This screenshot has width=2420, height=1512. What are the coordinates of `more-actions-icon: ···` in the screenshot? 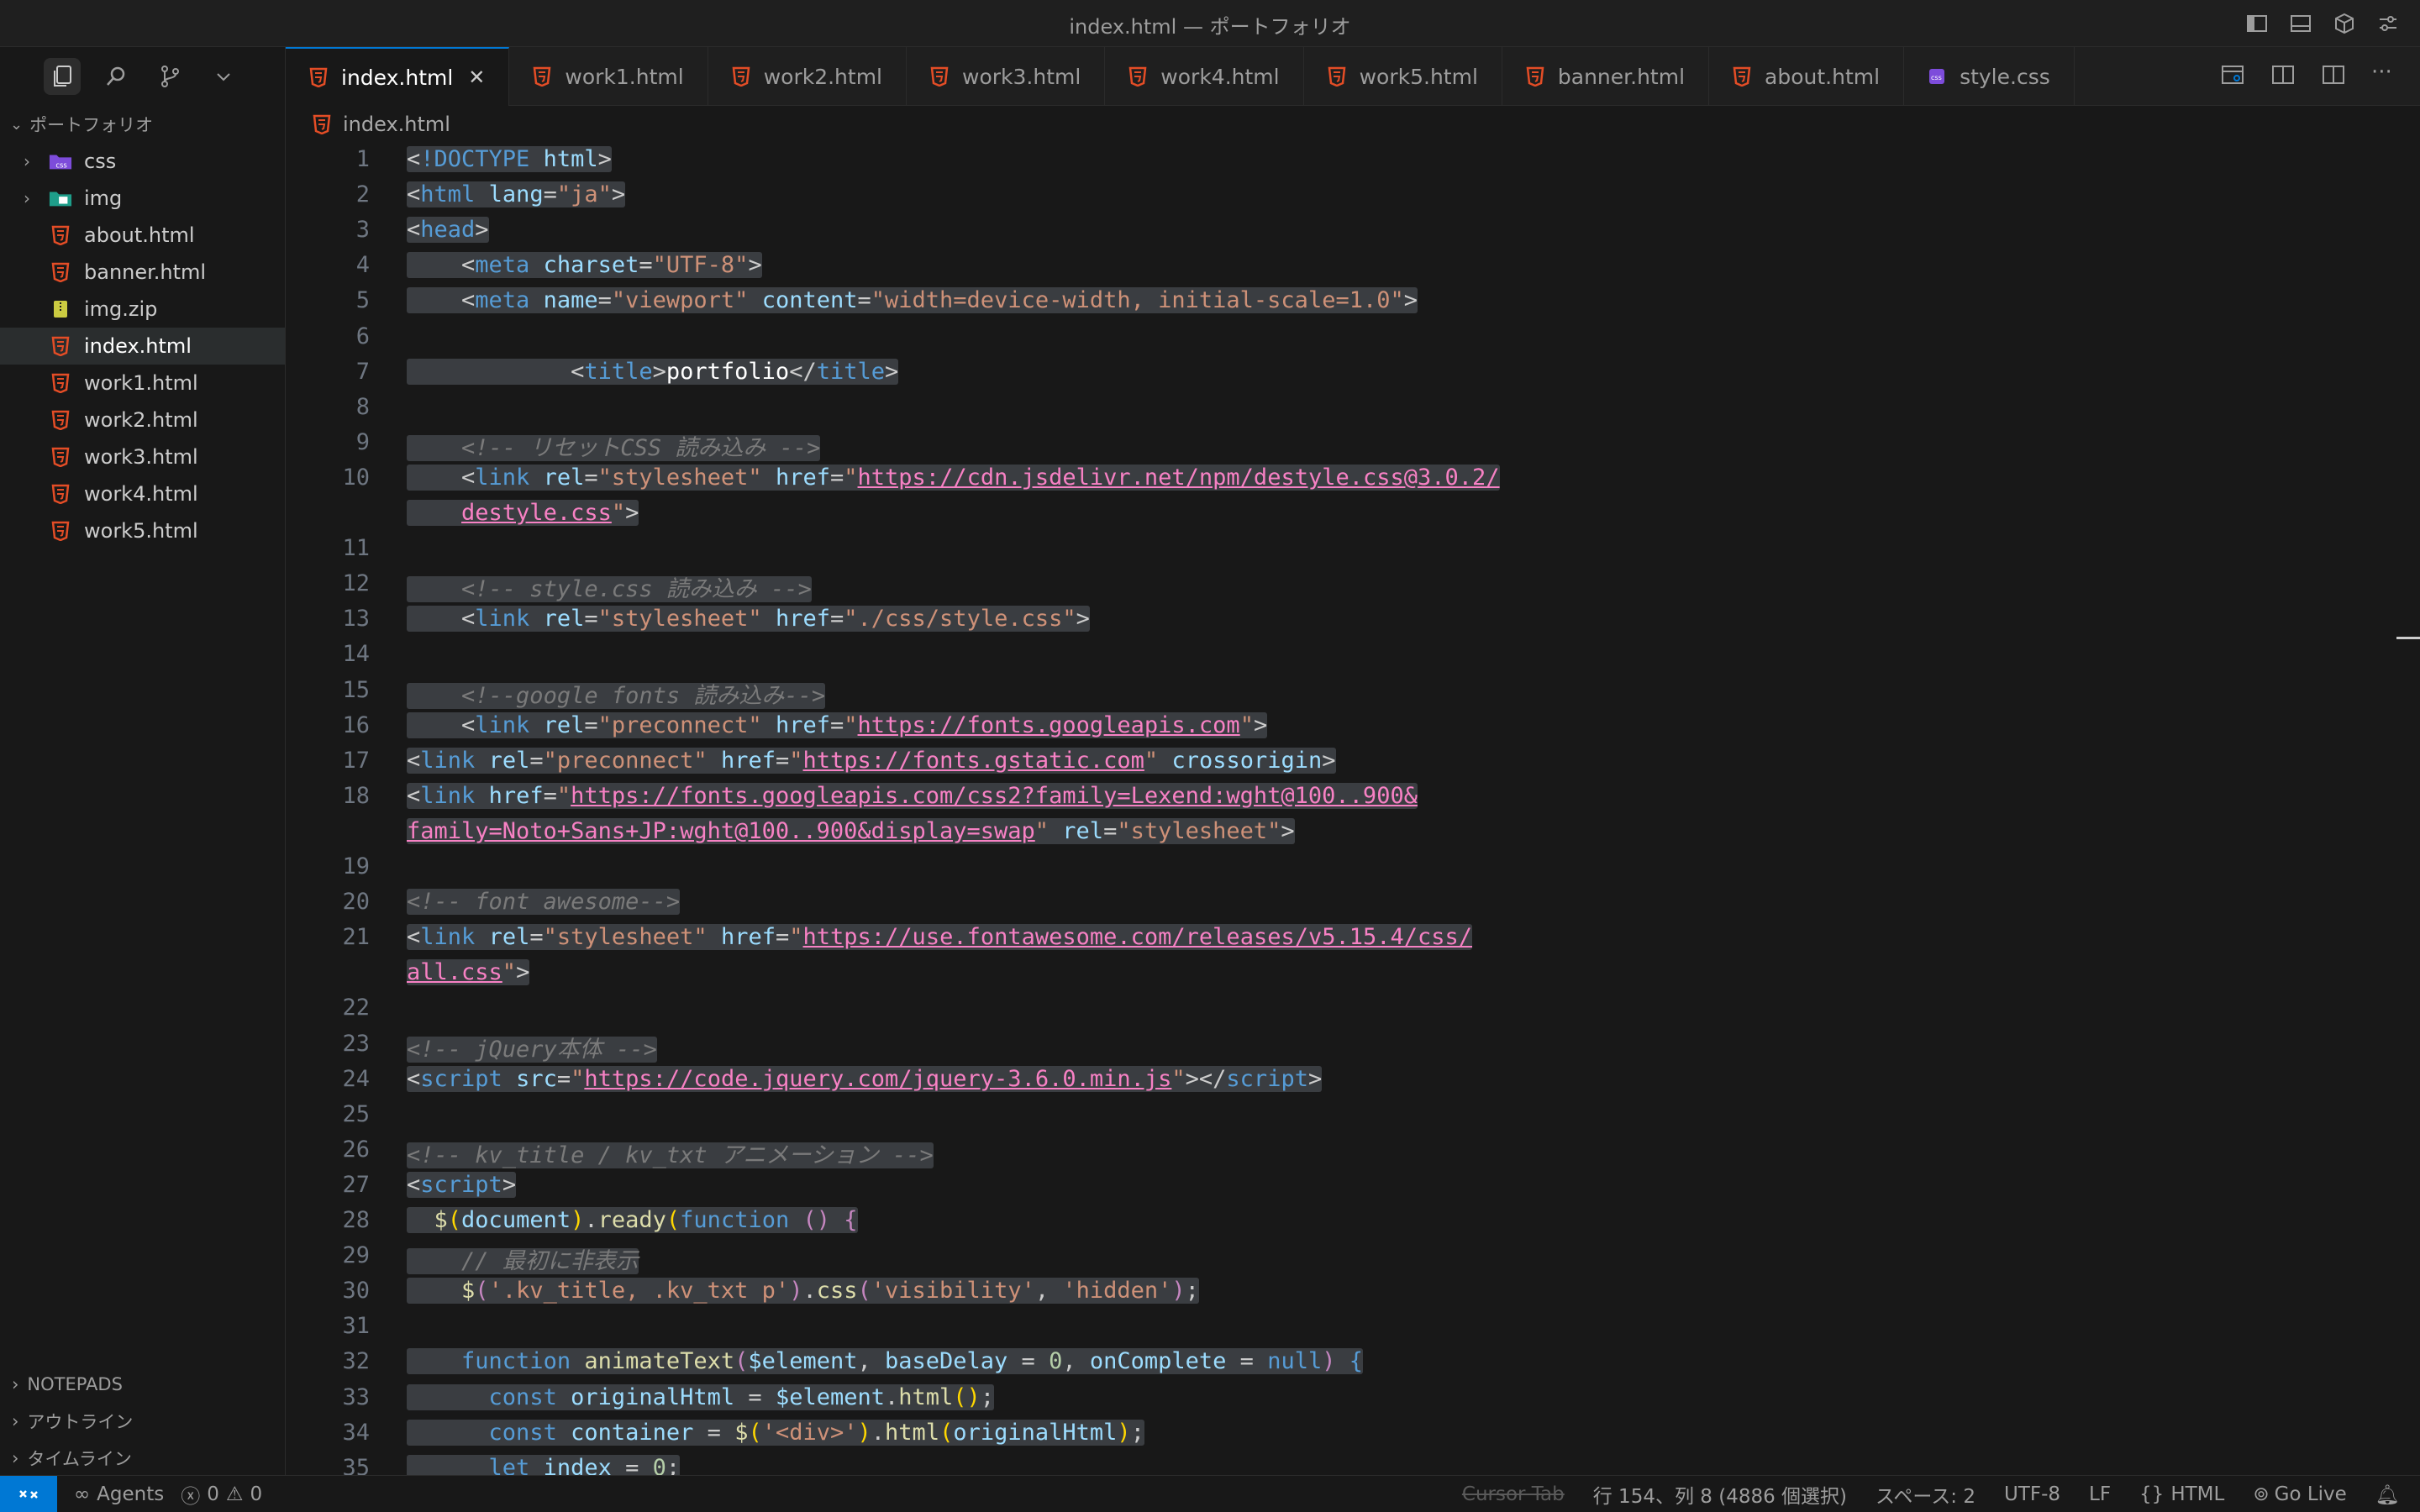 It's located at (2384, 74).